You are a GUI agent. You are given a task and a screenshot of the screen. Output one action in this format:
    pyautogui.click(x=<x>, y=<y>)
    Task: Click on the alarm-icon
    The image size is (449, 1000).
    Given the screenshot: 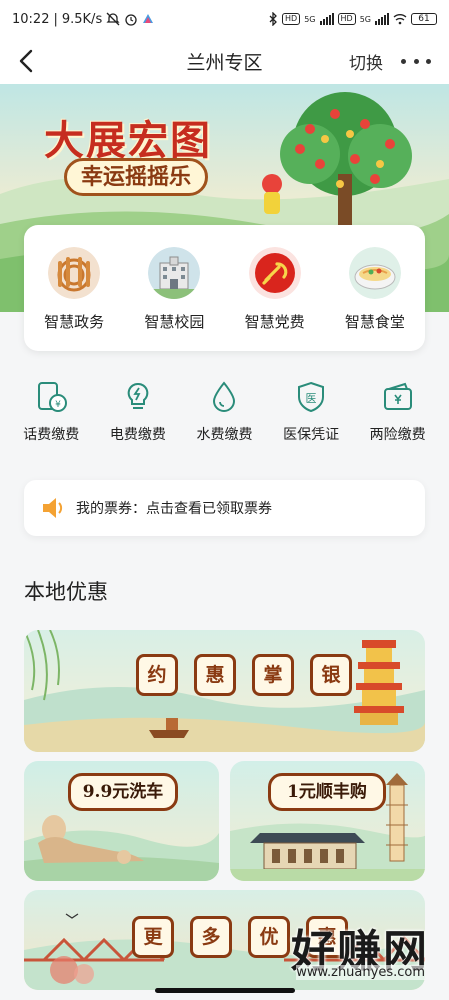 What is the action you would take?
    pyautogui.click(x=131, y=20)
    